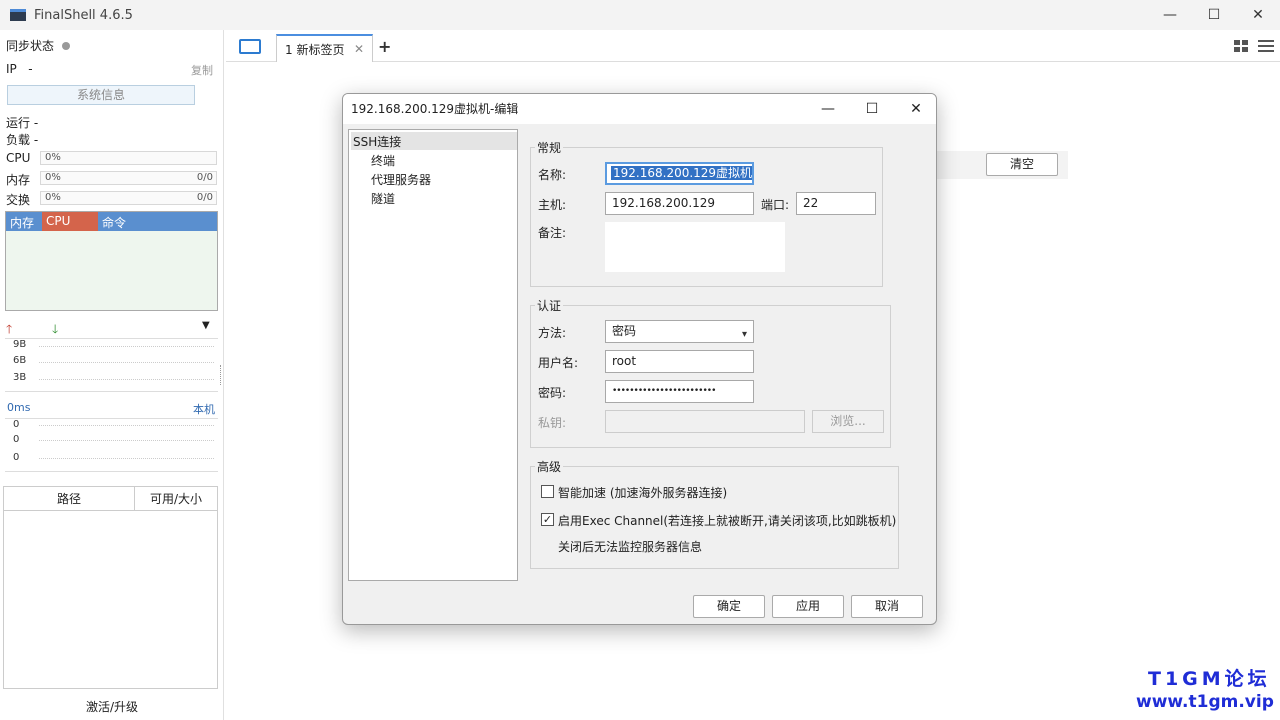 The image size is (1280, 720). What do you see at coordinates (30, 46) in the screenshot?
I see `sync-status-label: 同步状态` at bounding box center [30, 46].